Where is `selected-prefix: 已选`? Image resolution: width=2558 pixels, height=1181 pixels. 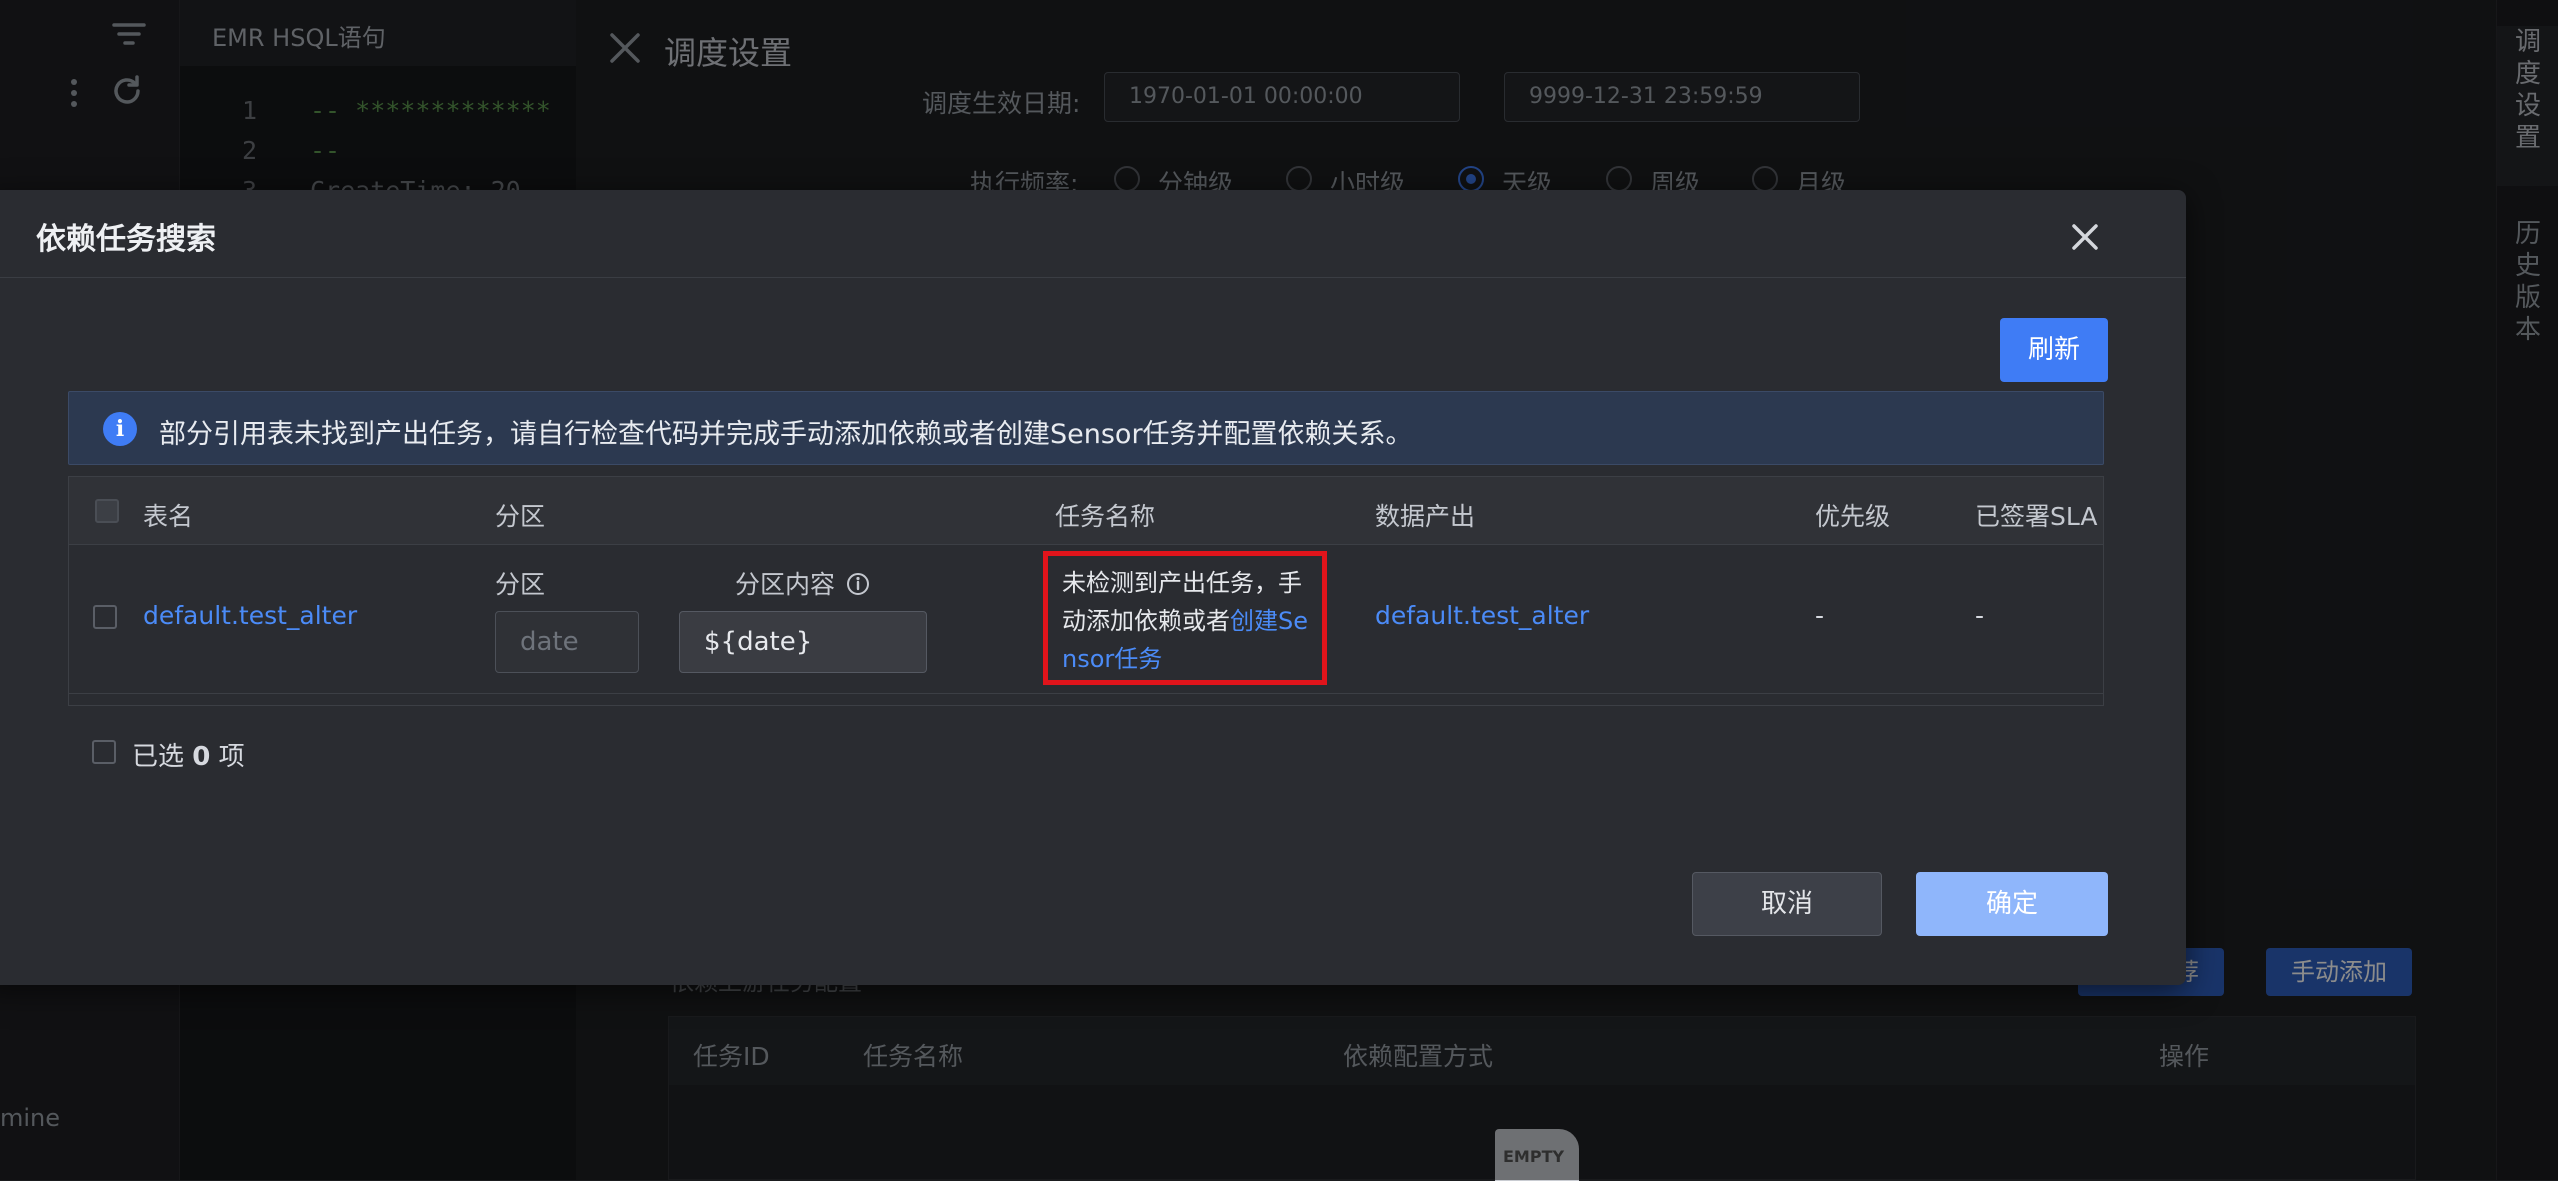
selected-prefix: 已选 is located at coordinates (158, 757).